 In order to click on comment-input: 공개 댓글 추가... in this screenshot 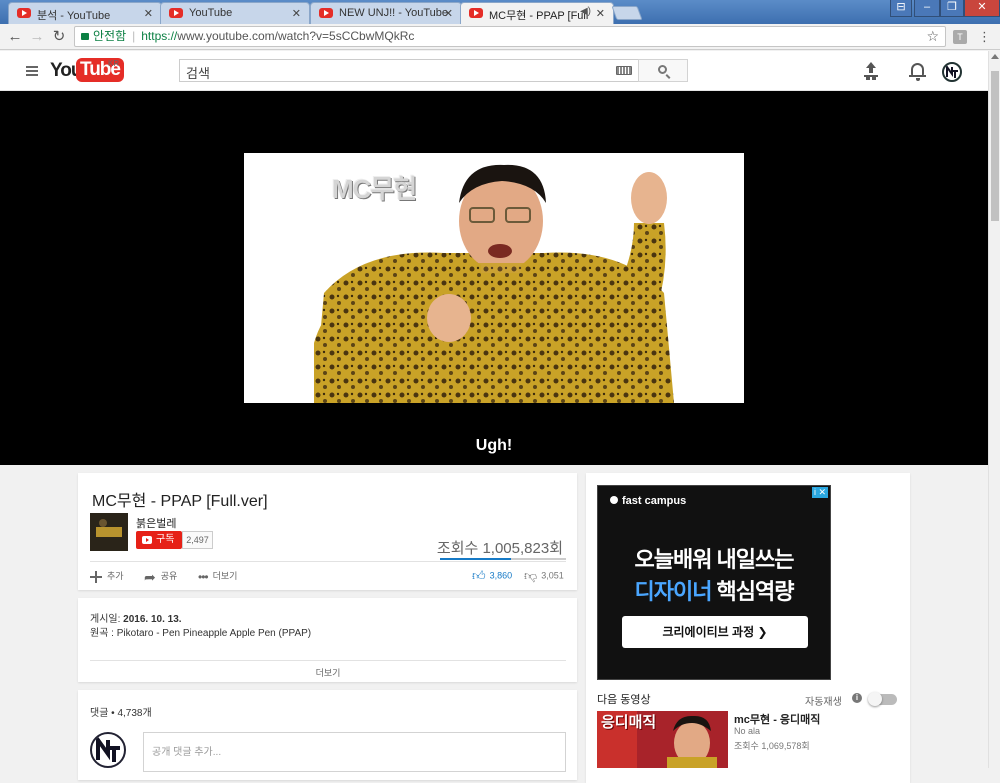, I will do `click(354, 752)`.